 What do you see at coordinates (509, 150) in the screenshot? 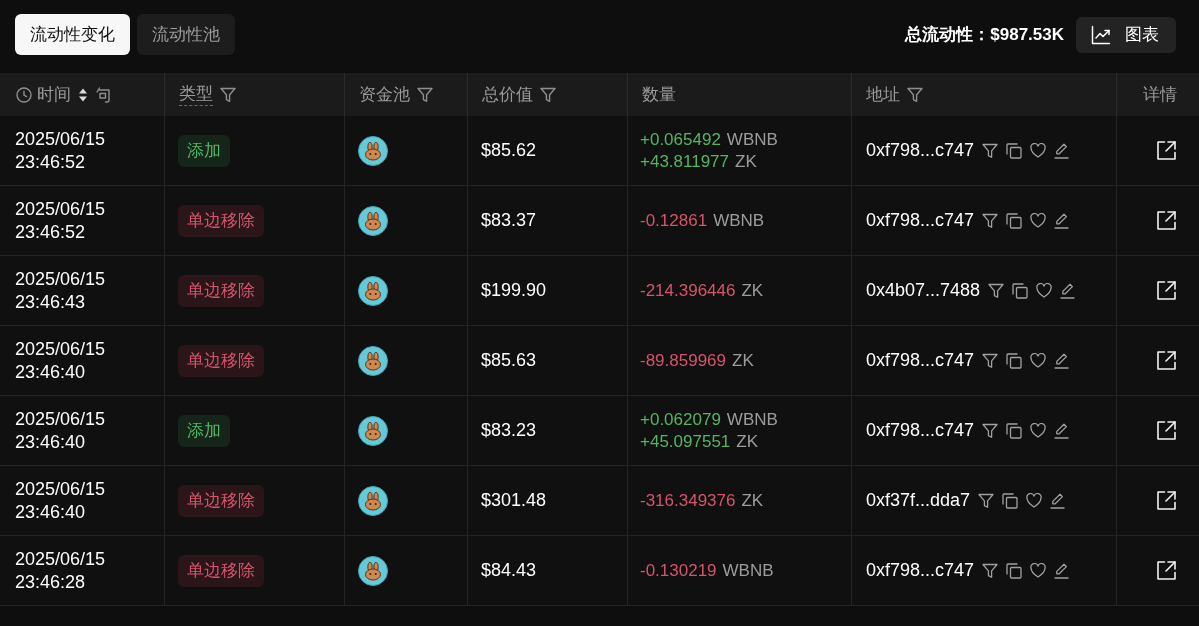
I see `value-text: $85.62` at bounding box center [509, 150].